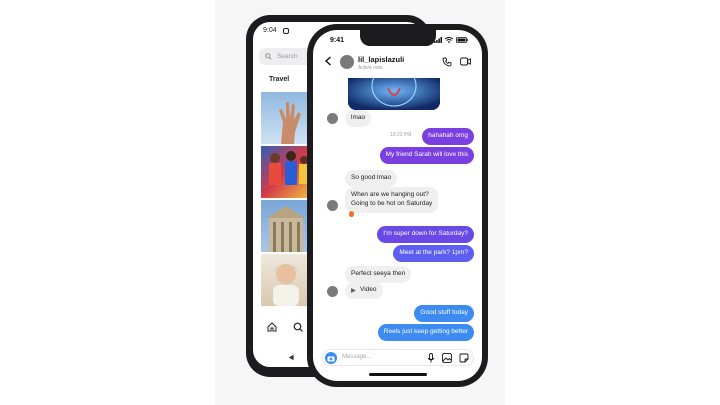  I want to click on video-label: Video, so click(368, 289).